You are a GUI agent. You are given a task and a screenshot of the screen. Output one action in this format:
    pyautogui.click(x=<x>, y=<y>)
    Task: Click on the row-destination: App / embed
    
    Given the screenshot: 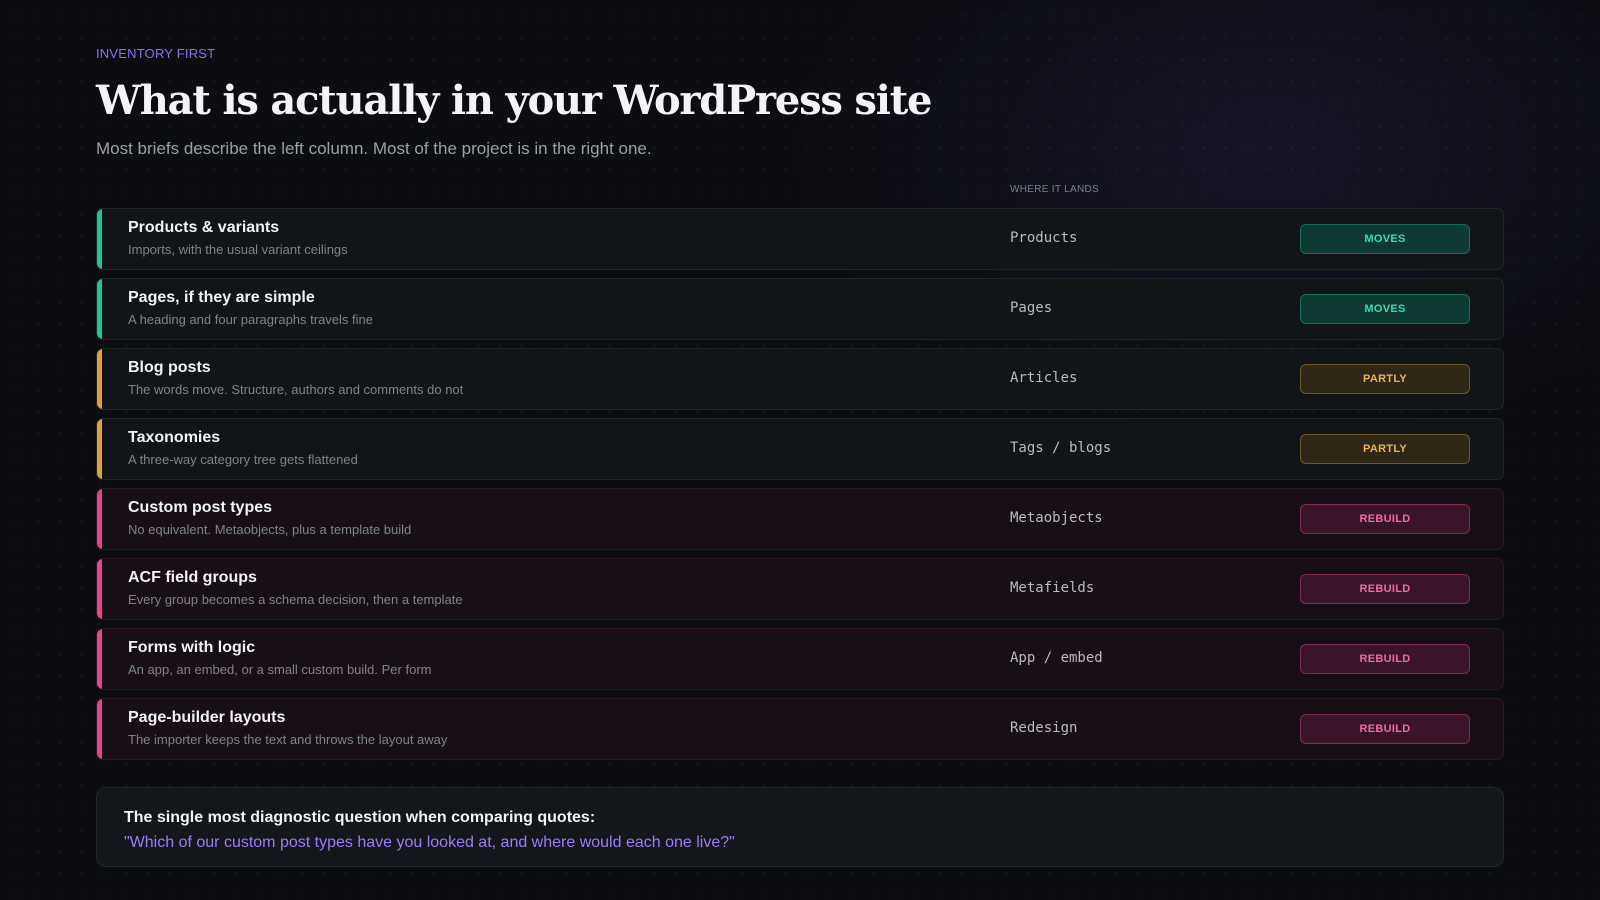 What is the action you would take?
    pyautogui.click(x=1056, y=658)
    